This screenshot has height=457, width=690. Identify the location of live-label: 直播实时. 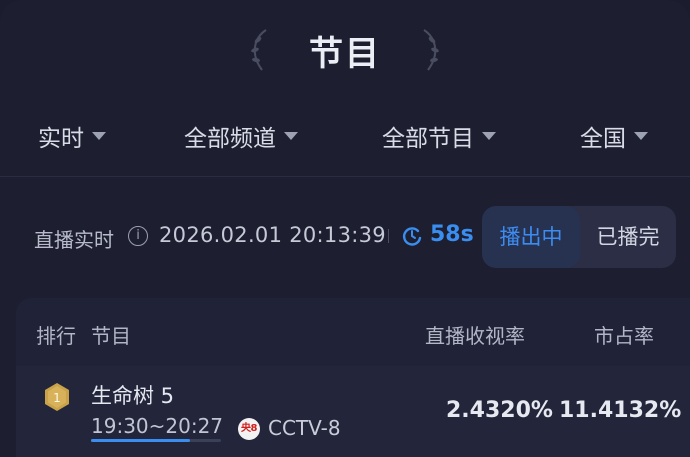
(74, 240).